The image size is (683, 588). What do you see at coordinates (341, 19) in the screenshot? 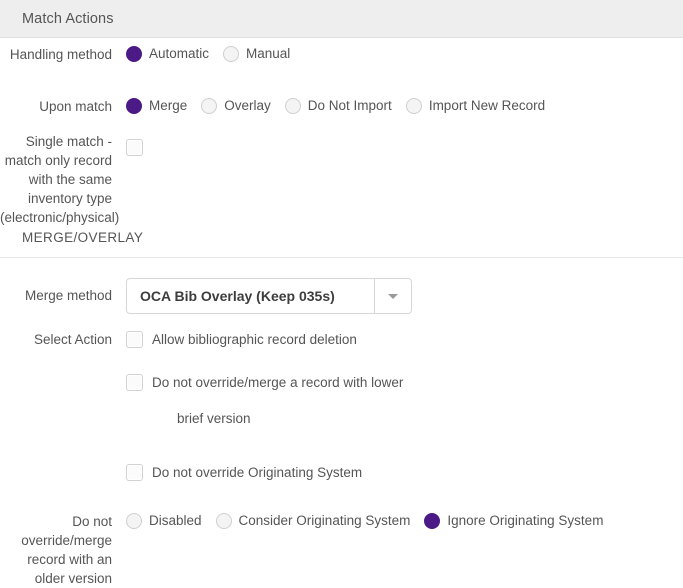
I see `panel-header: Match Actions` at bounding box center [341, 19].